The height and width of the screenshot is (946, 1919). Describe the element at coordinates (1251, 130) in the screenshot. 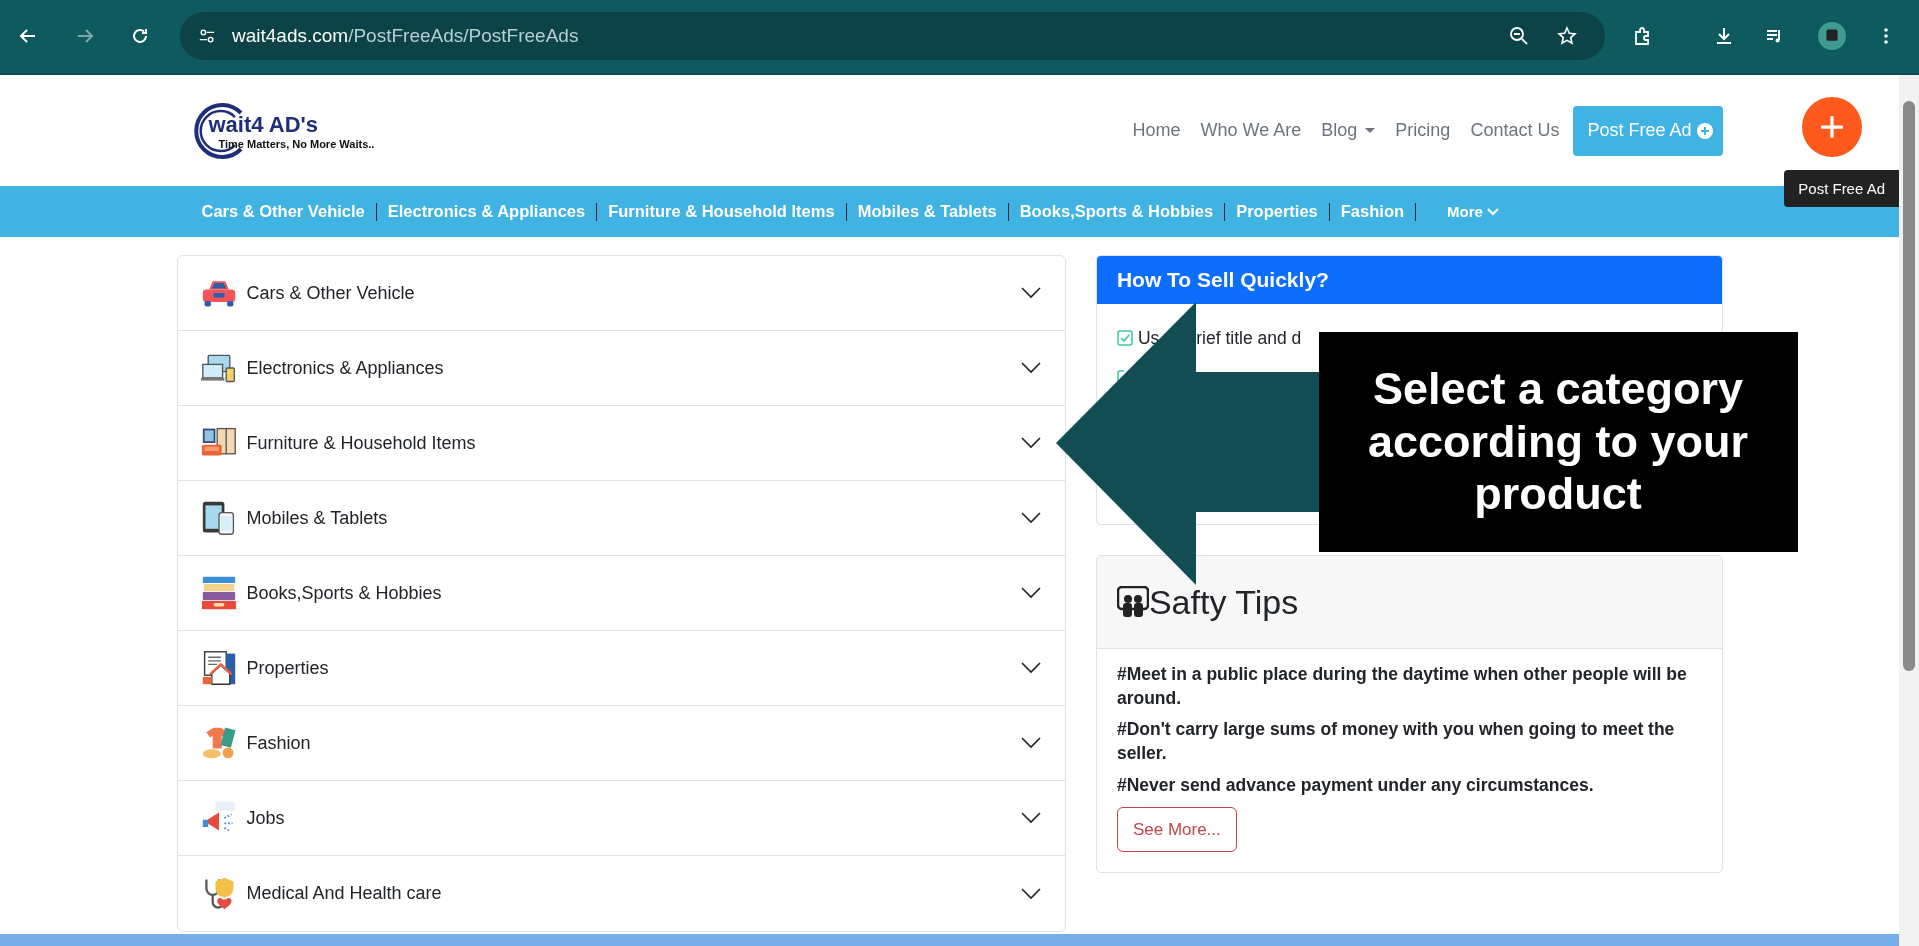

I see `nav-link: Who We Are` at that location.